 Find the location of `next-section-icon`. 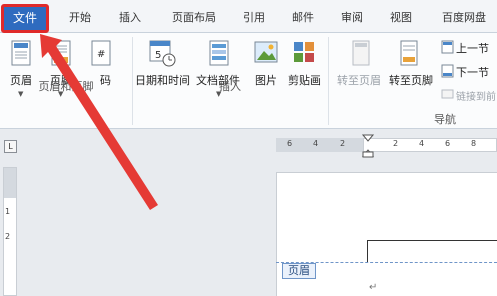

next-section-icon is located at coordinates (448, 71).